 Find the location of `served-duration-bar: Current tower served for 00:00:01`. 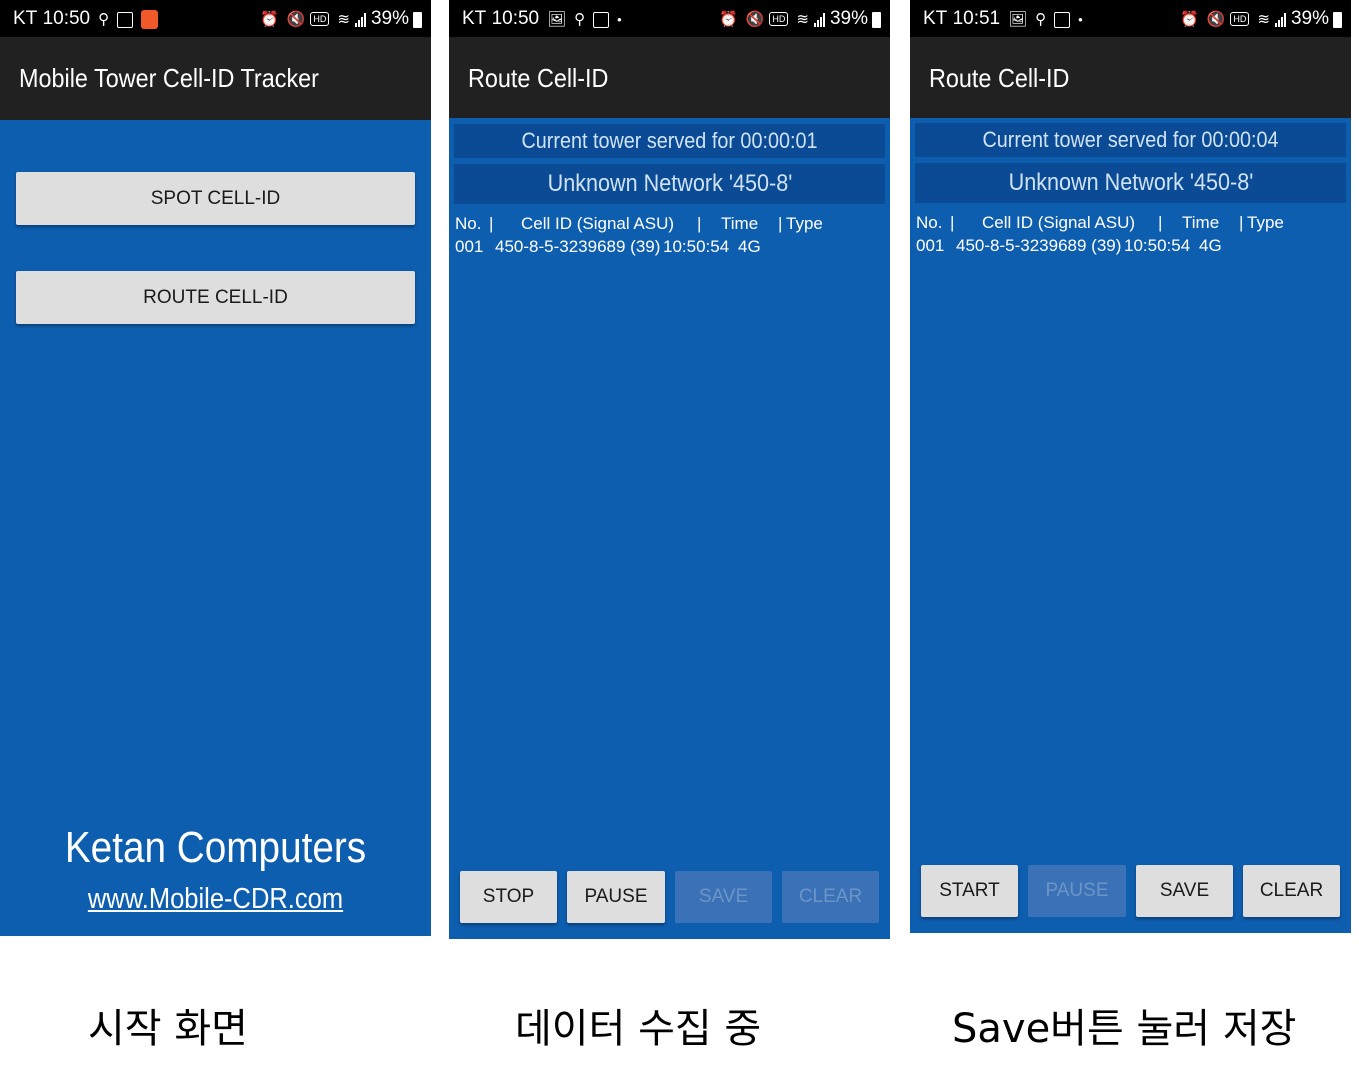

served-duration-bar: Current tower served for 00:00:01 is located at coordinates (669, 141).